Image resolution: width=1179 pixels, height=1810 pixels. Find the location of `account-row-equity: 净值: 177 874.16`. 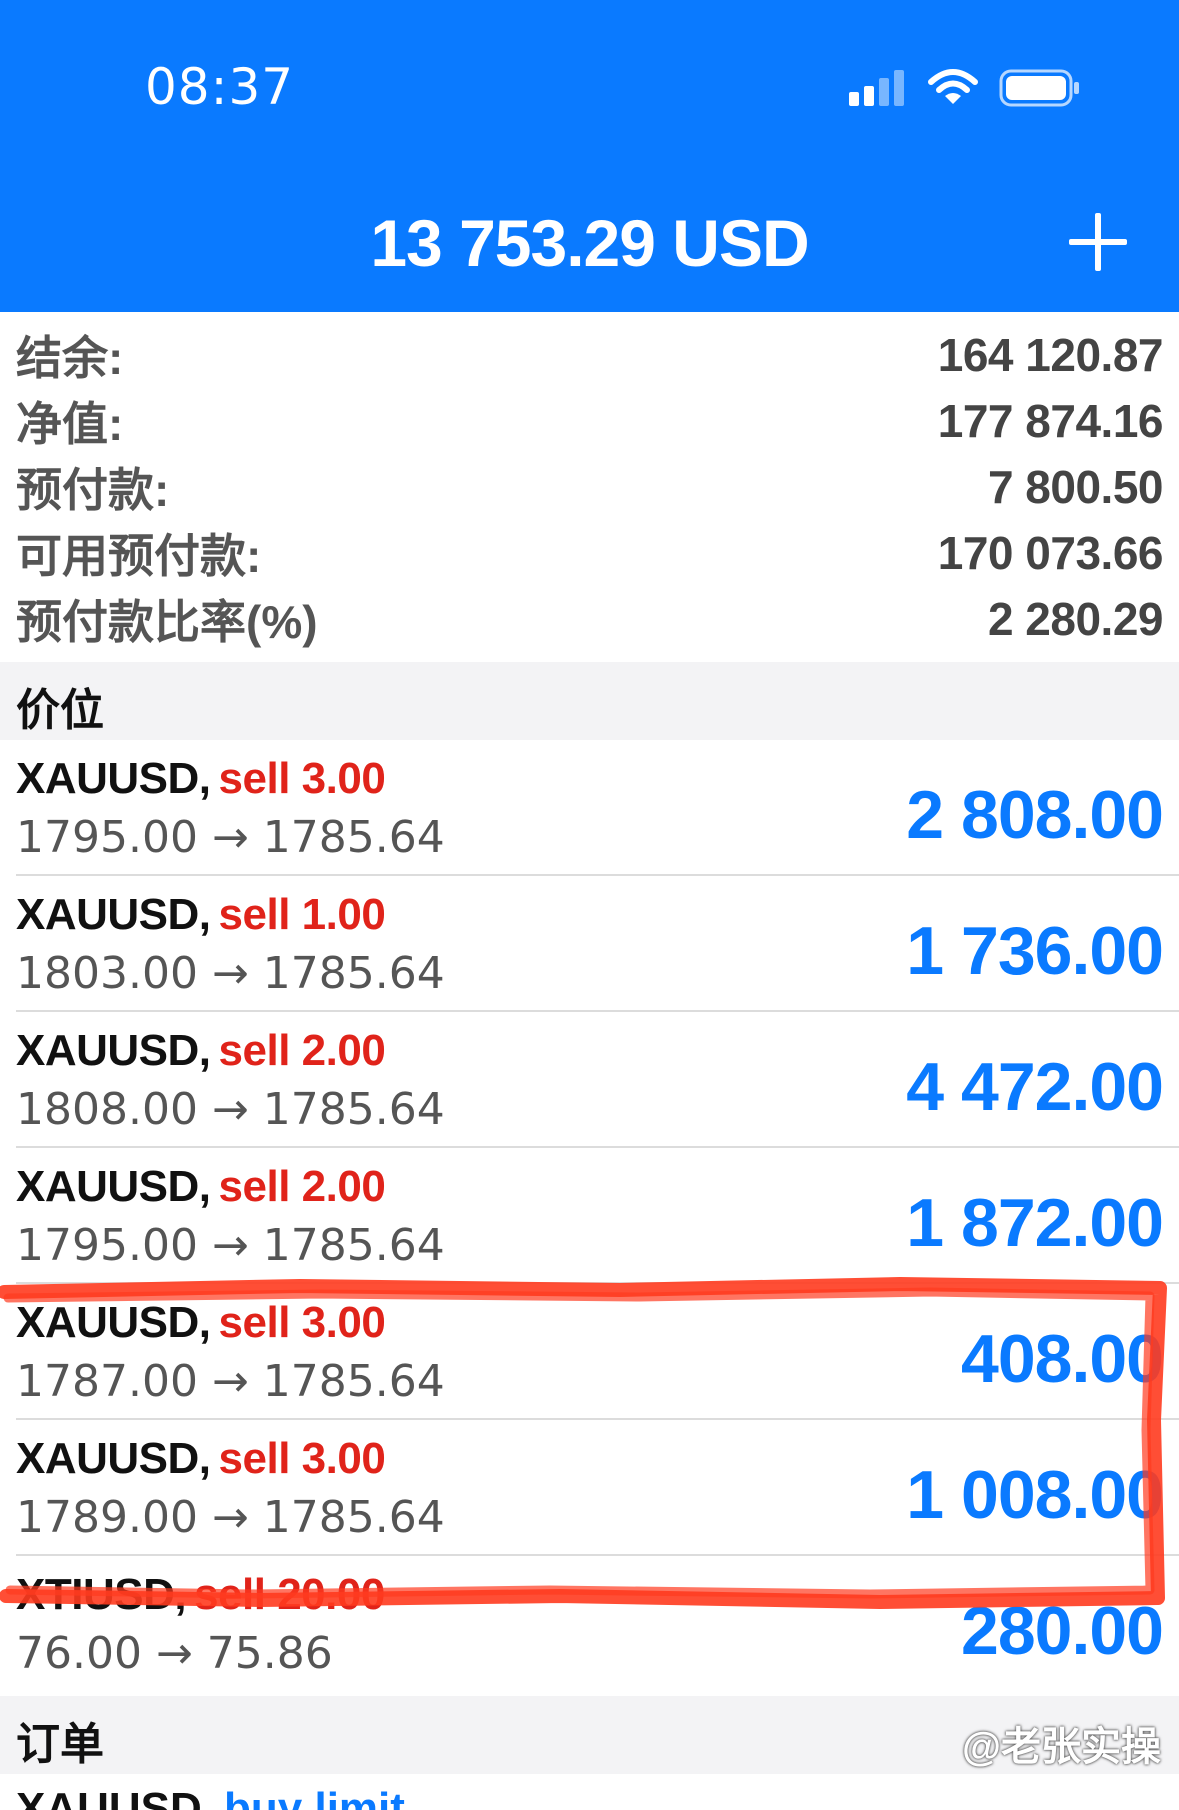

account-row-equity: 净值: 177 874.16 is located at coordinates (590, 421).